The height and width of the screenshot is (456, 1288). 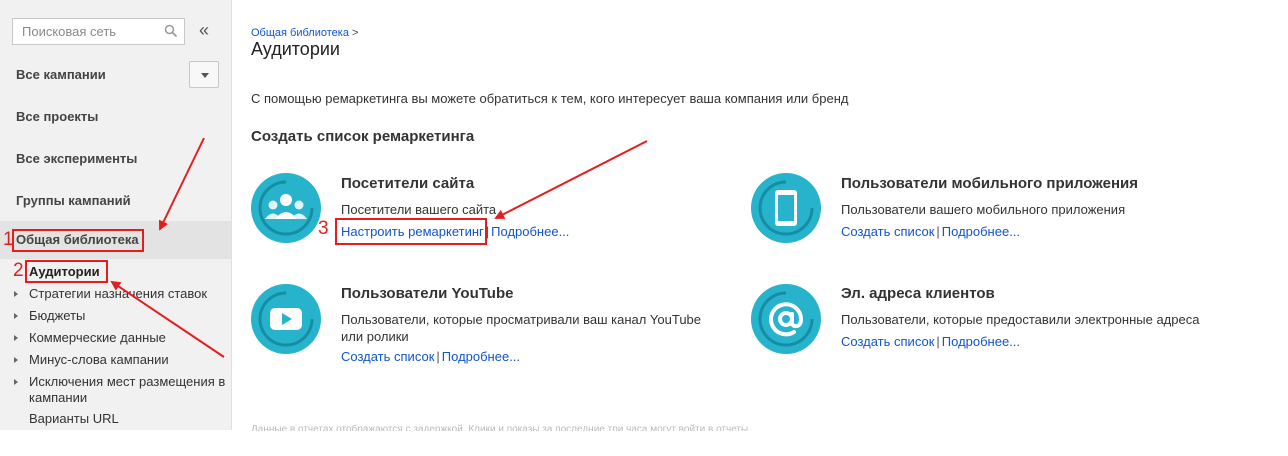 What do you see at coordinates (129, 419) in the screenshot?
I see `sidebar-item-url-options: Варианты URL` at bounding box center [129, 419].